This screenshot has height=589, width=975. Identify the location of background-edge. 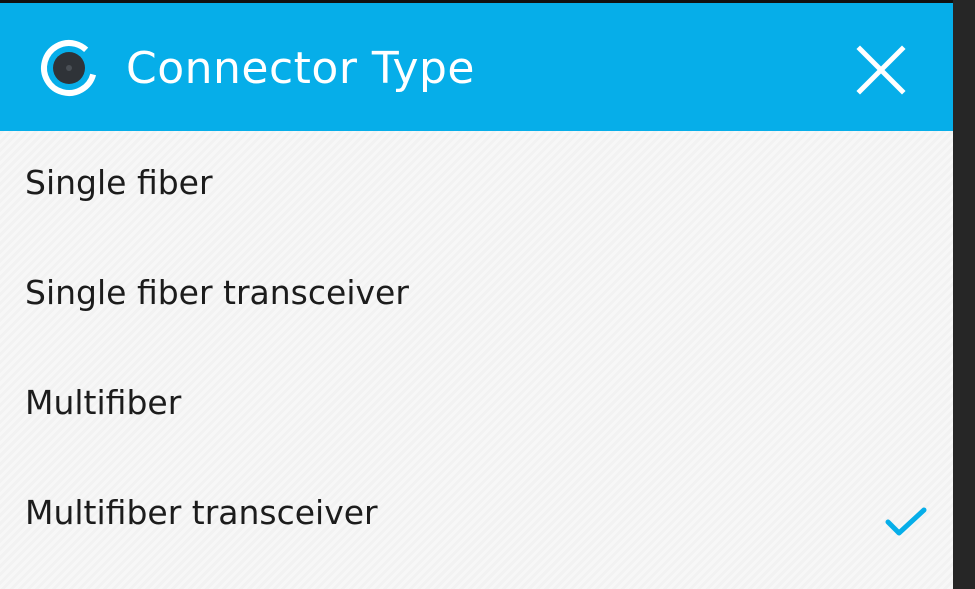
(964, 294).